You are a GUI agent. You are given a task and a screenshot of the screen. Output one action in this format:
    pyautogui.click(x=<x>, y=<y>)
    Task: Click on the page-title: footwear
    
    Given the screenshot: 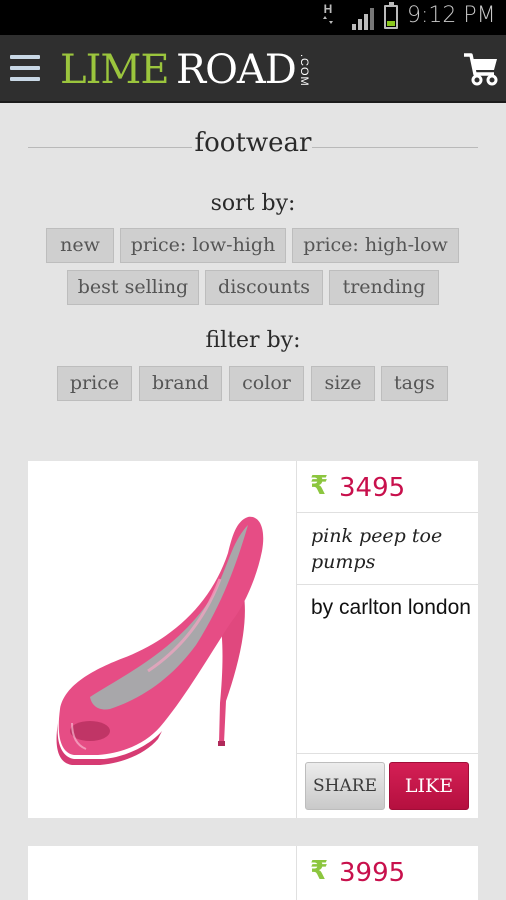 What is the action you would take?
    pyautogui.click(x=253, y=143)
    